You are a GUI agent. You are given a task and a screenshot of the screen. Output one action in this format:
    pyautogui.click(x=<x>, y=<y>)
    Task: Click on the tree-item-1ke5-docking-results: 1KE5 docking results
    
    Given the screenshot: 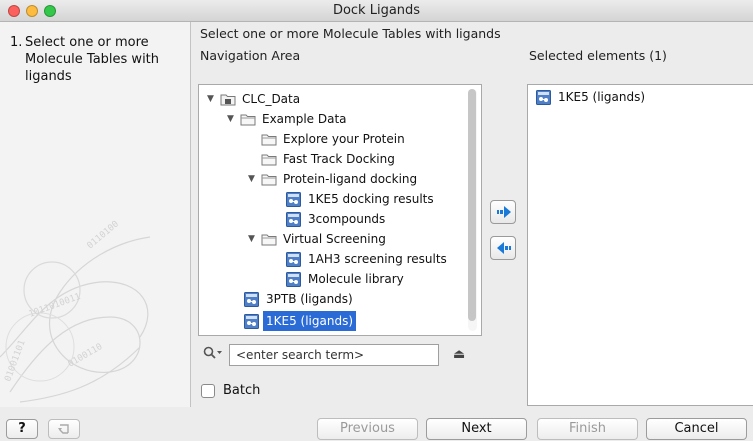 What is the action you would take?
    pyautogui.click(x=329, y=199)
    